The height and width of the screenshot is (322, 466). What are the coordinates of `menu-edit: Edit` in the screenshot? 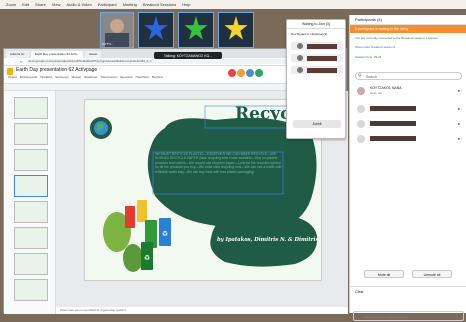 It's located at (25, 4).